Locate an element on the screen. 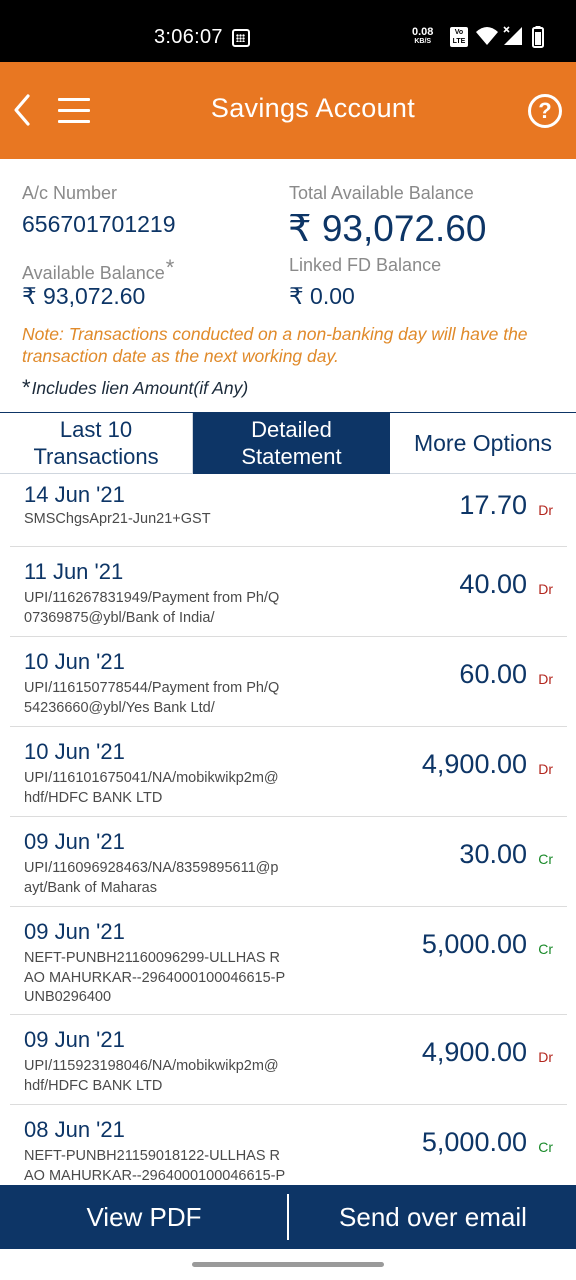  battery-icon is located at coordinates (538, 37).